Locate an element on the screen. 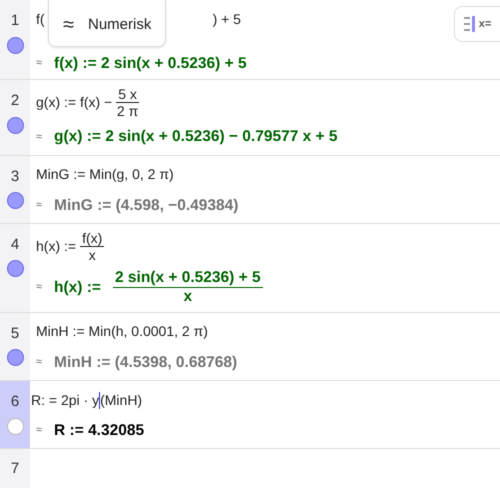 The height and width of the screenshot is (488, 500). output-value: f(x) := 2 sin(x + 0.5236) + 5 is located at coordinates (150, 64).